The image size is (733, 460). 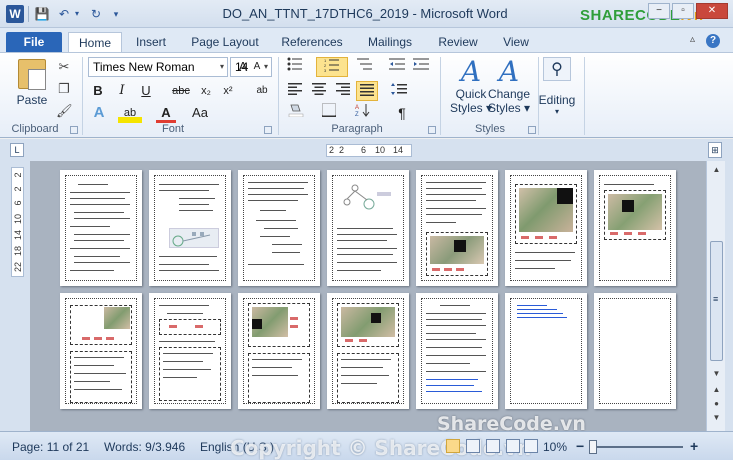 I want to click on bold-button: B, so click(x=98, y=91).